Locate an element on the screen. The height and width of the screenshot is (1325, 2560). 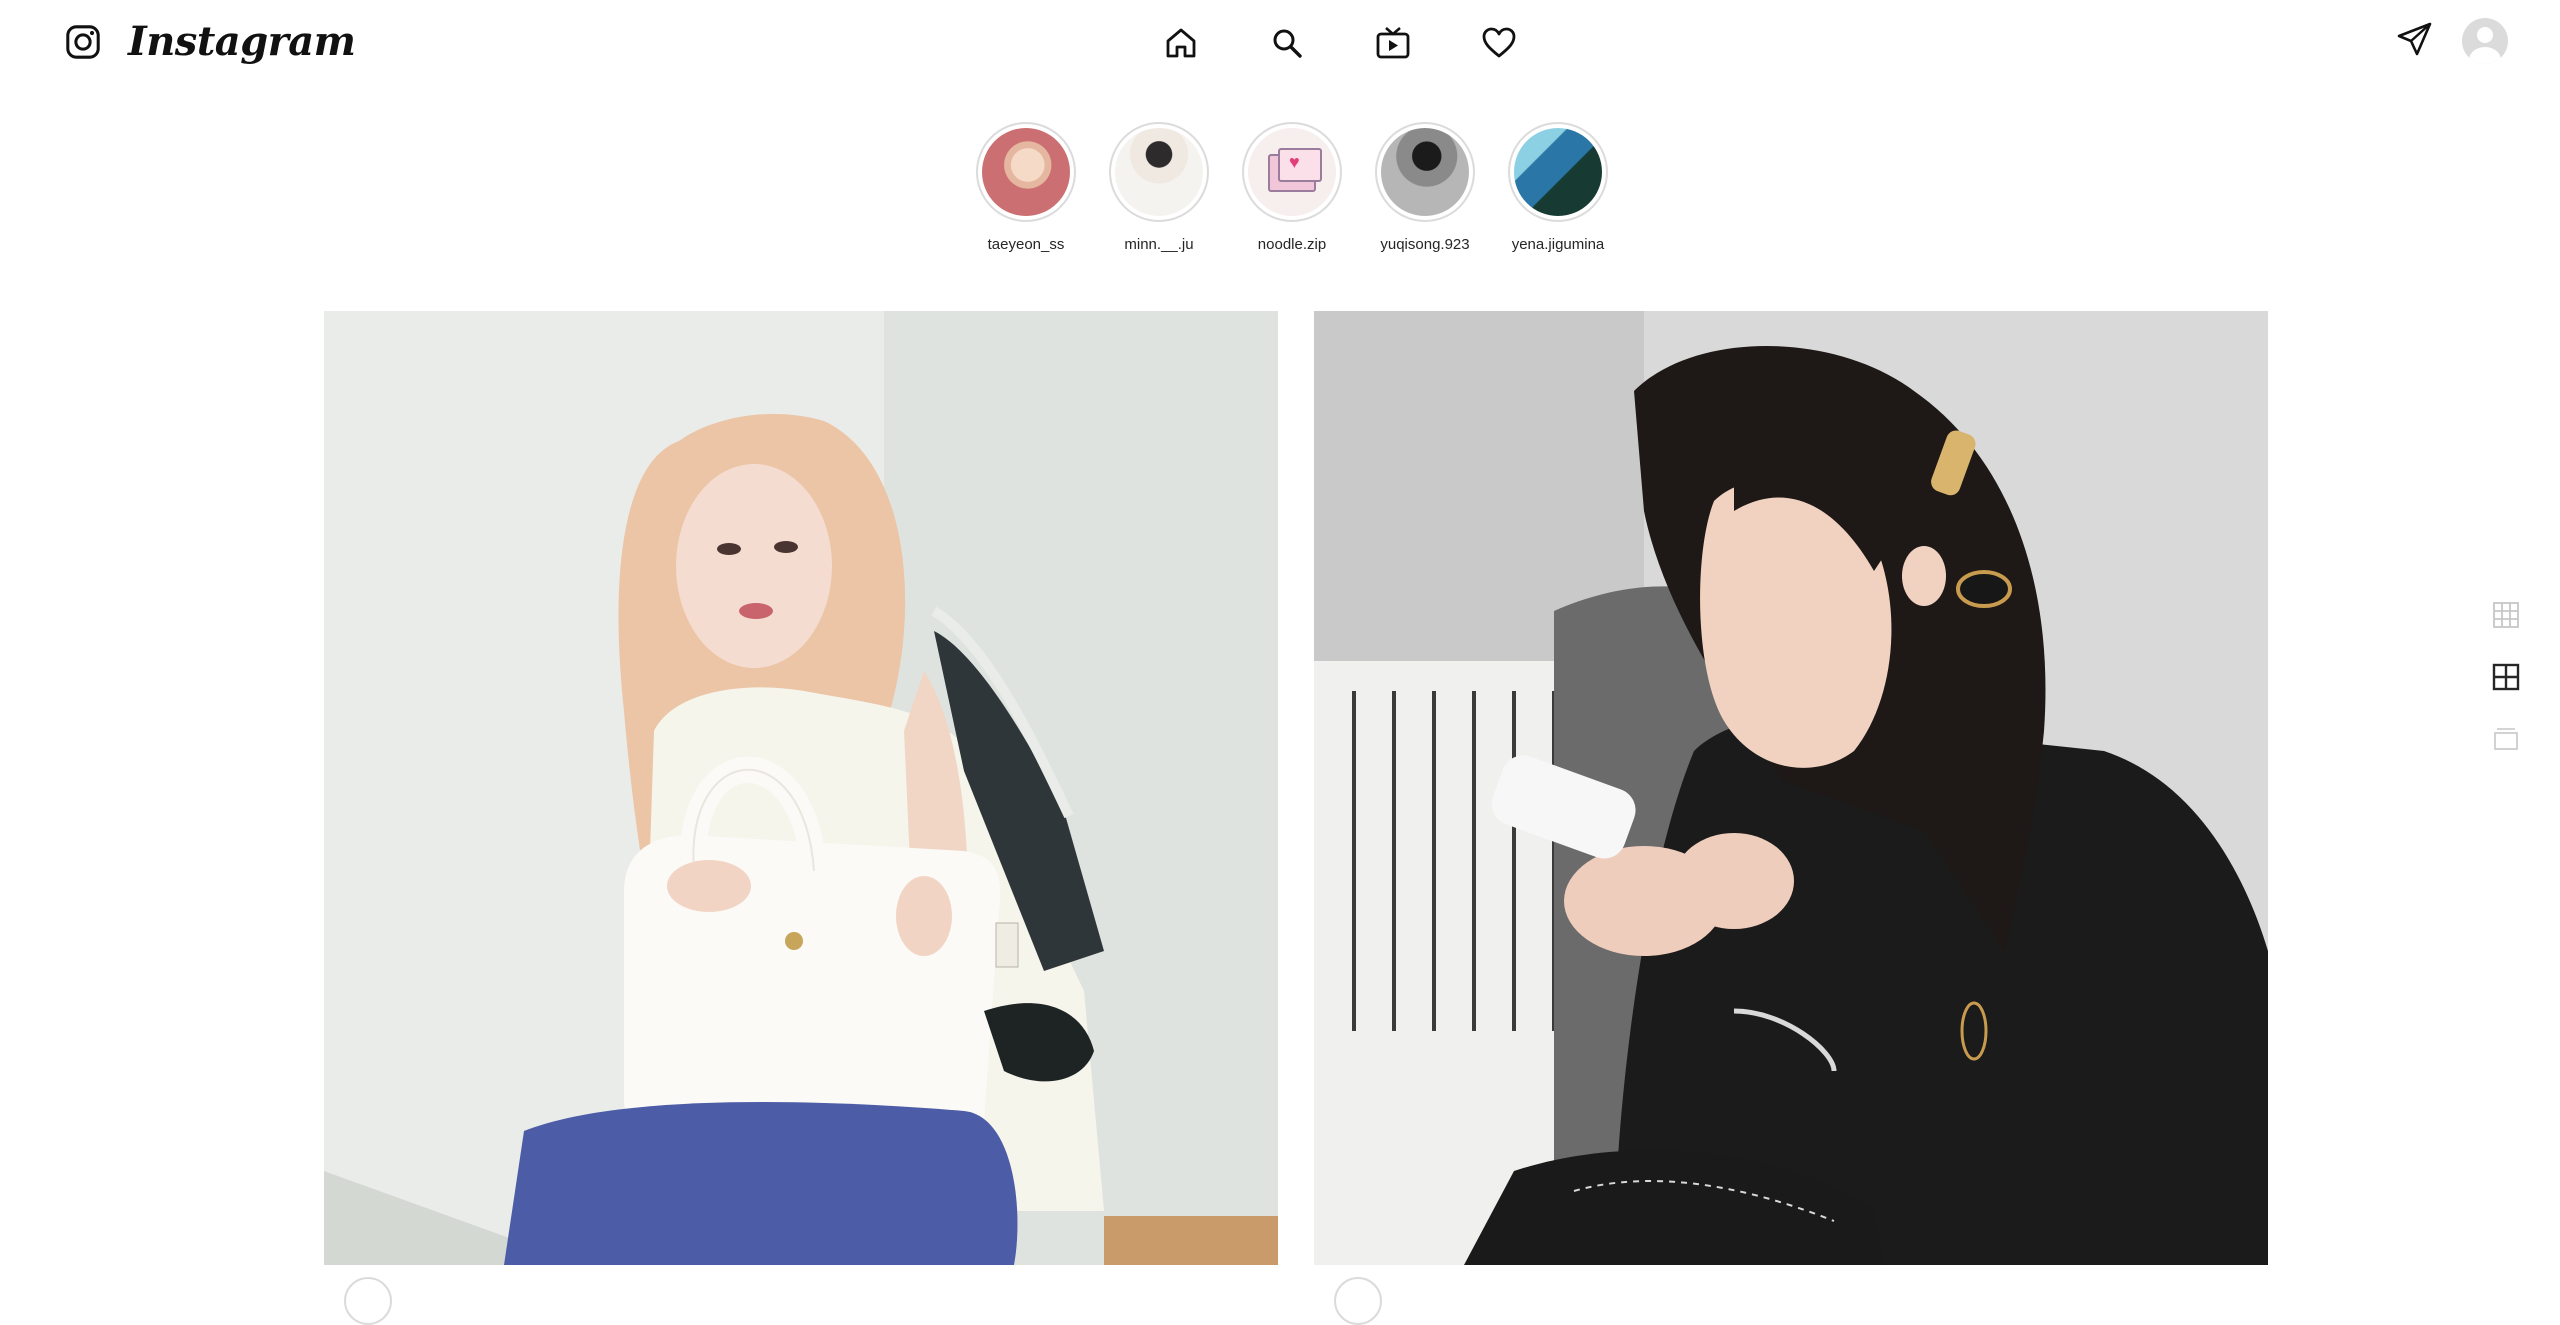
grid-3x3-icon is located at coordinates (2506, 615).